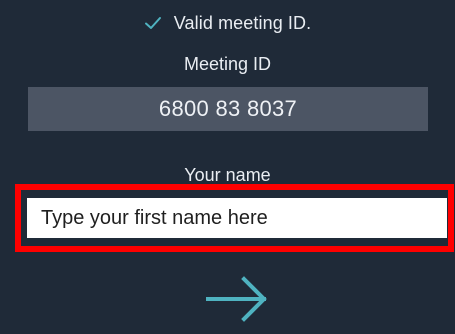  I want to click on meeting-id-field: 6800 83 8037, so click(228, 109).